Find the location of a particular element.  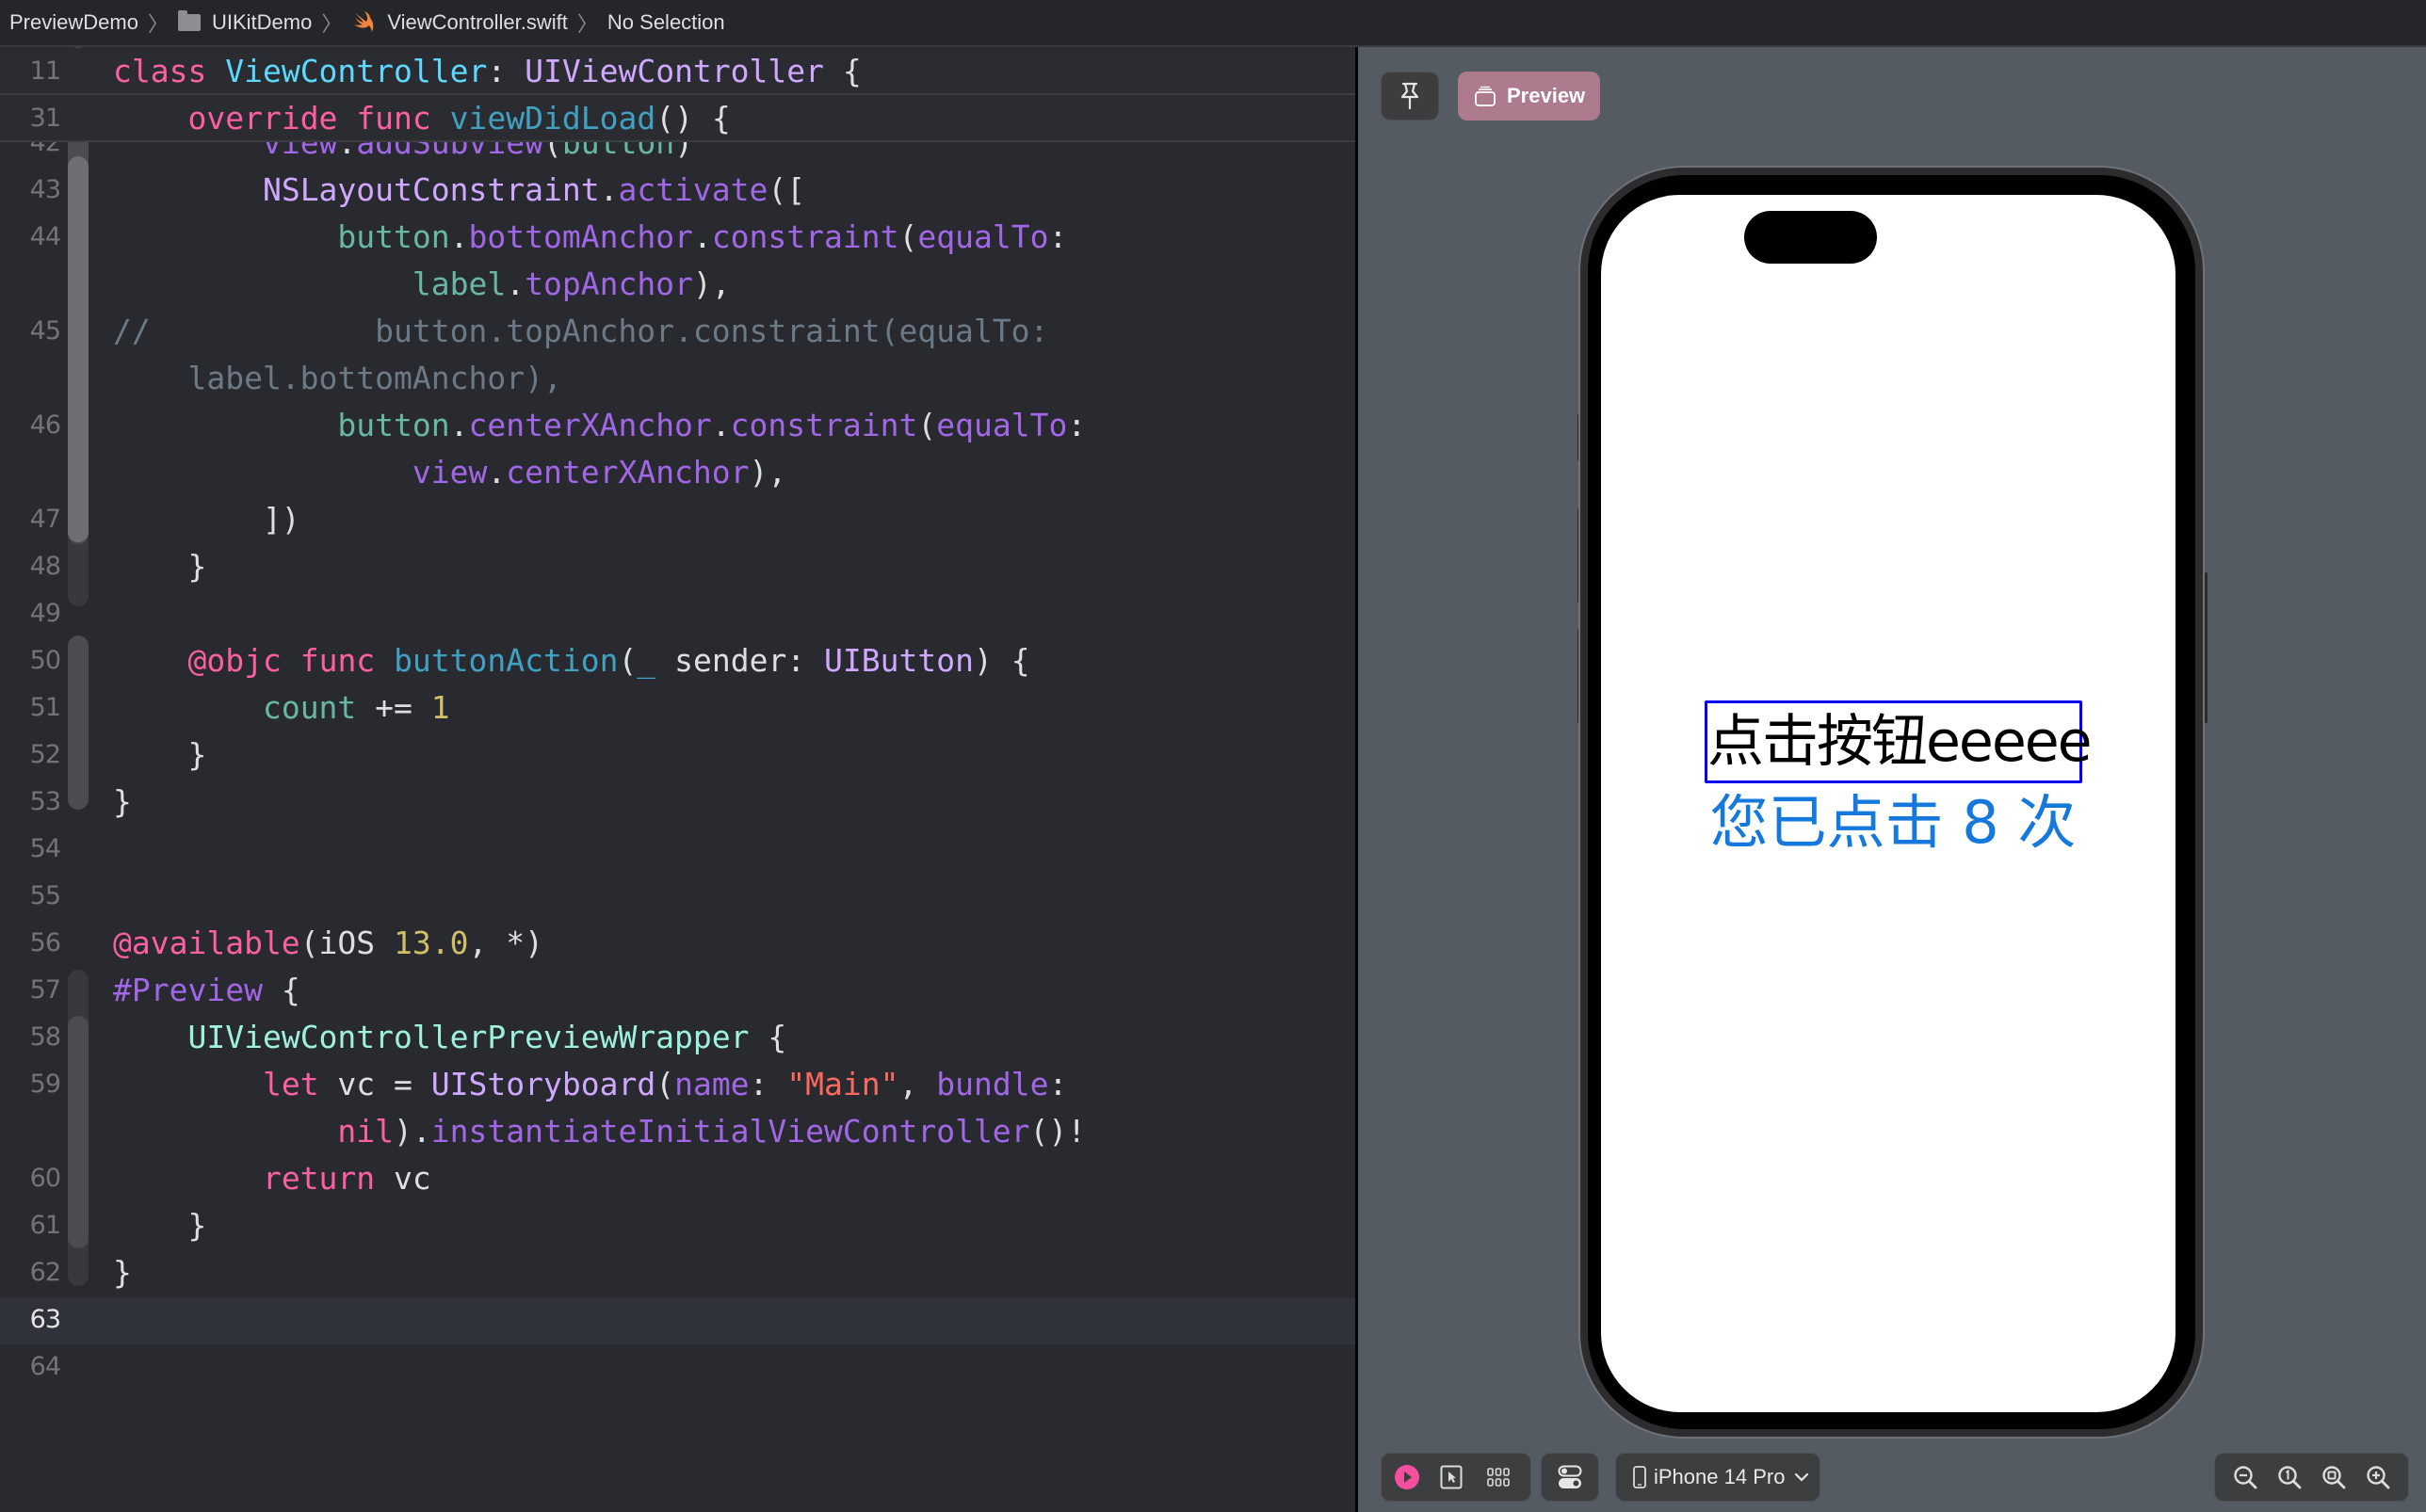

line-number: 53 is located at coordinates (30, 802).